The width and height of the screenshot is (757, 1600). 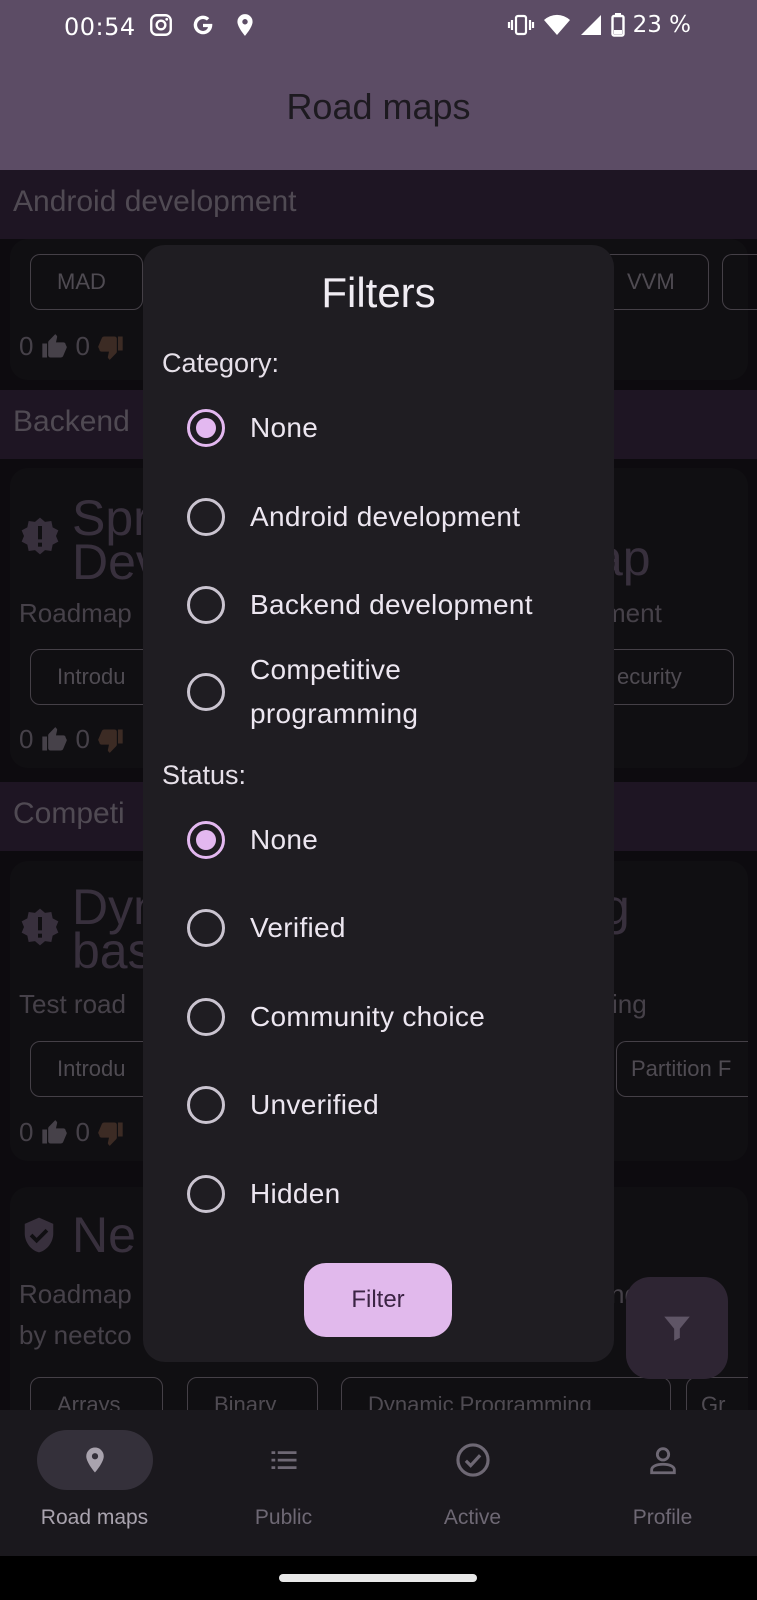 What do you see at coordinates (245, 25) in the screenshot?
I see `location-icon` at bounding box center [245, 25].